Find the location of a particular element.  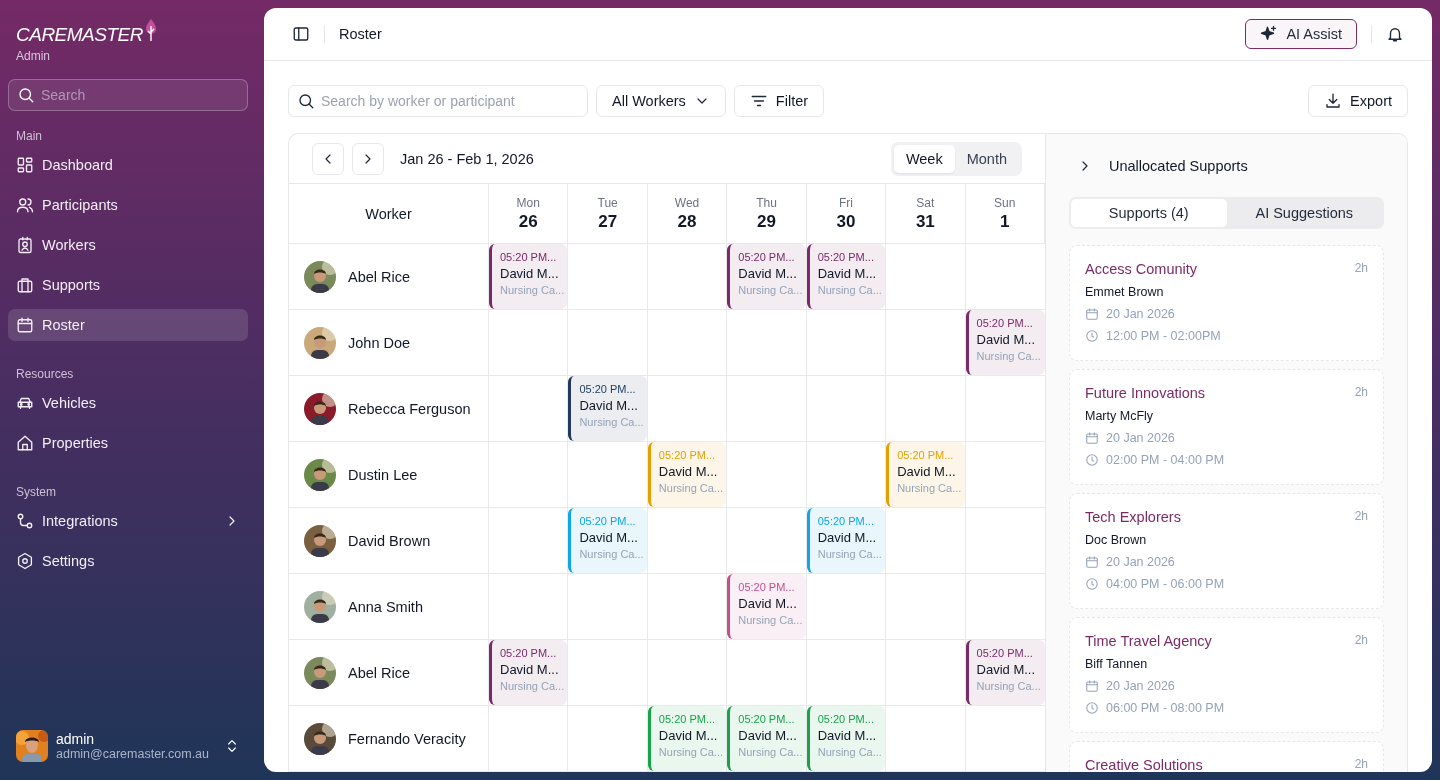

day-date: 26 is located at coordinates (528, 221).